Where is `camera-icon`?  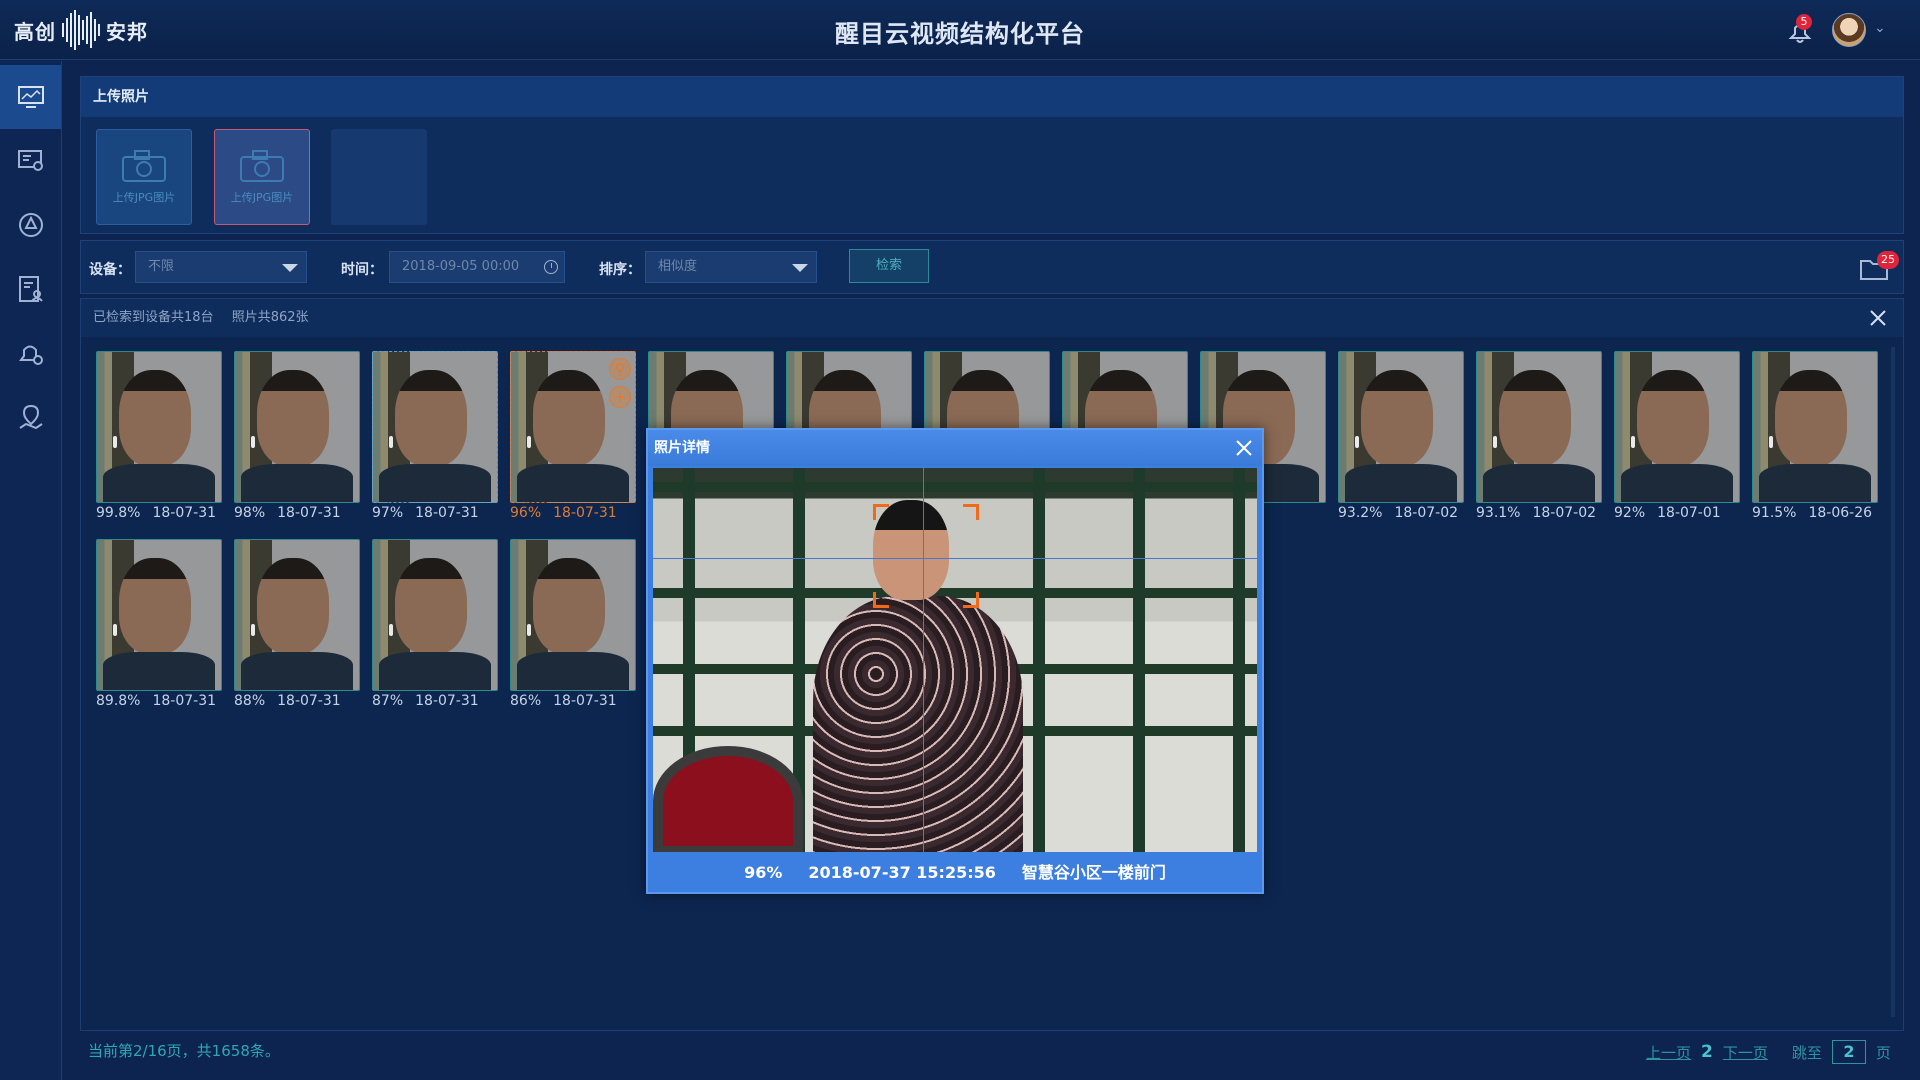 camera-icon is located at coordinates (144, 166).